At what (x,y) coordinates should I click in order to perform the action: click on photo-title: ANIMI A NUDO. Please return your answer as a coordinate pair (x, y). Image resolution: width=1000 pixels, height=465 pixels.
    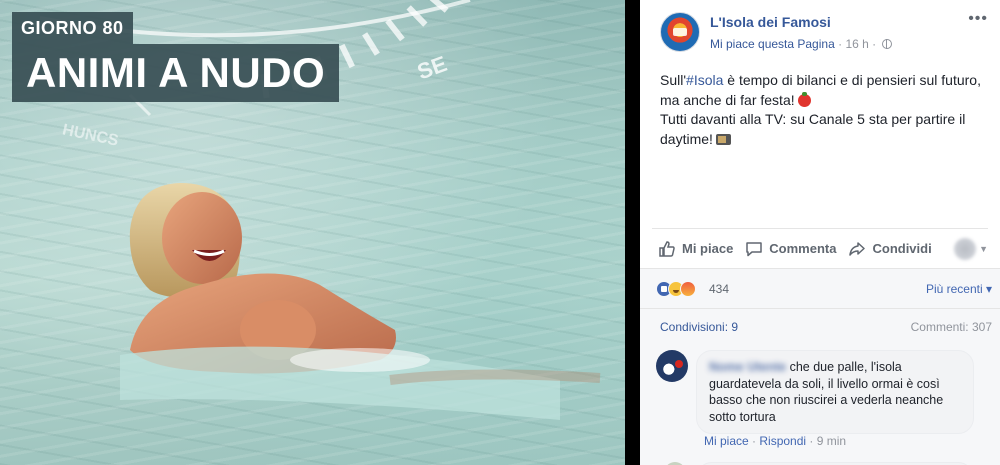
    Looking at the image, I should click on (176, 73).